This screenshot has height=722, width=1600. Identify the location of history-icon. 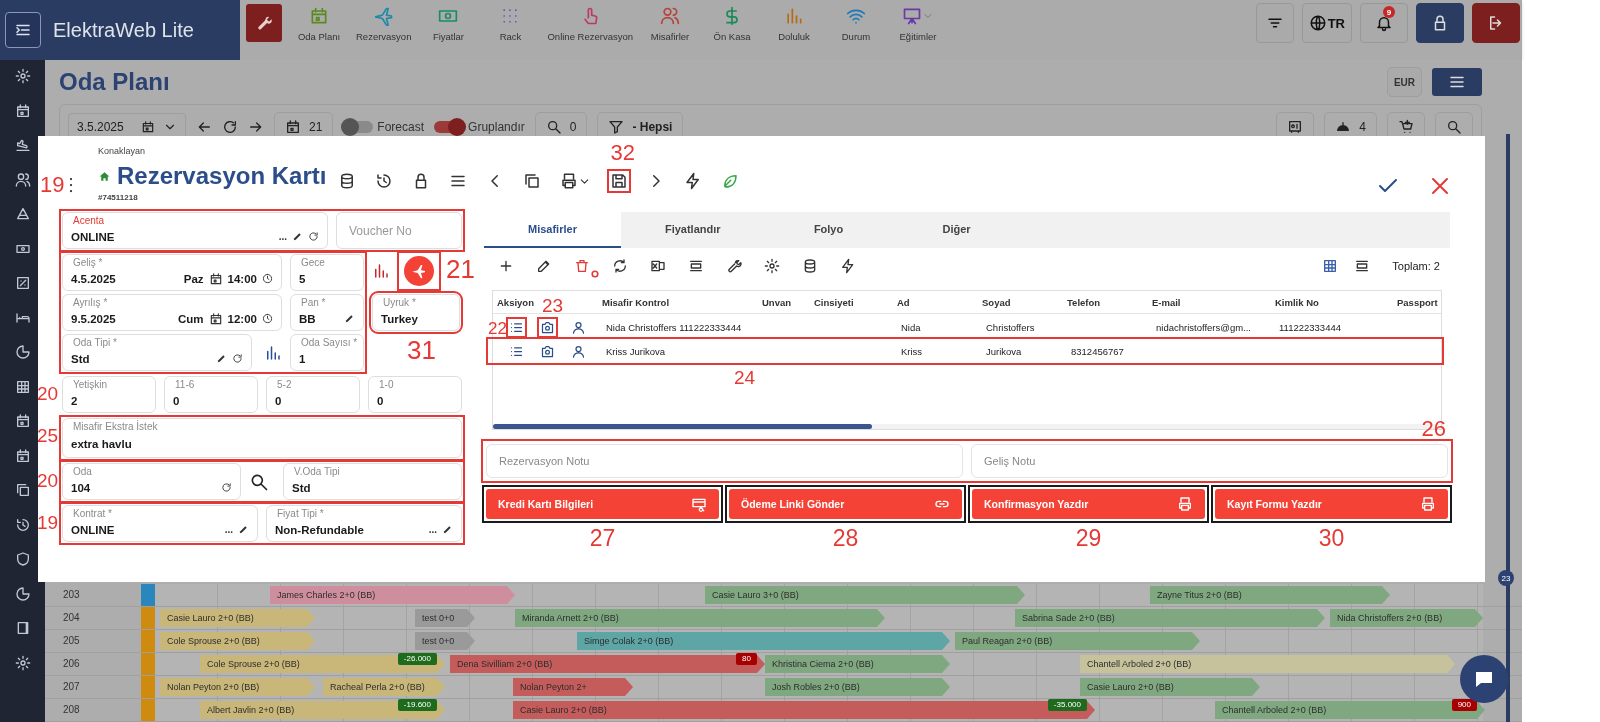
(384, 181).